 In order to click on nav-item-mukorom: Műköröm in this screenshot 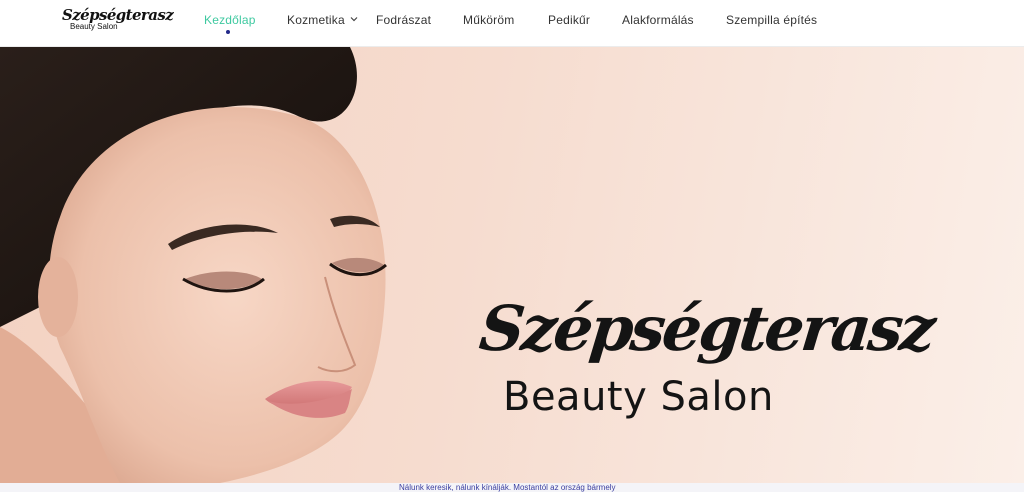, I will do `click(488, 20)`.